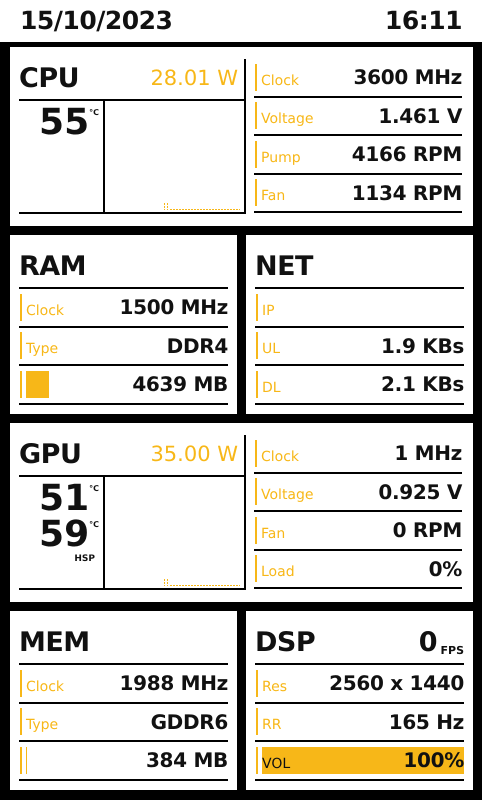 This screenshot has width=482, height=800. What do you see at coordinates (407, 154) in the screenshot?
I see `row-value: 4166 RPM` at bounding box center [407, 154].